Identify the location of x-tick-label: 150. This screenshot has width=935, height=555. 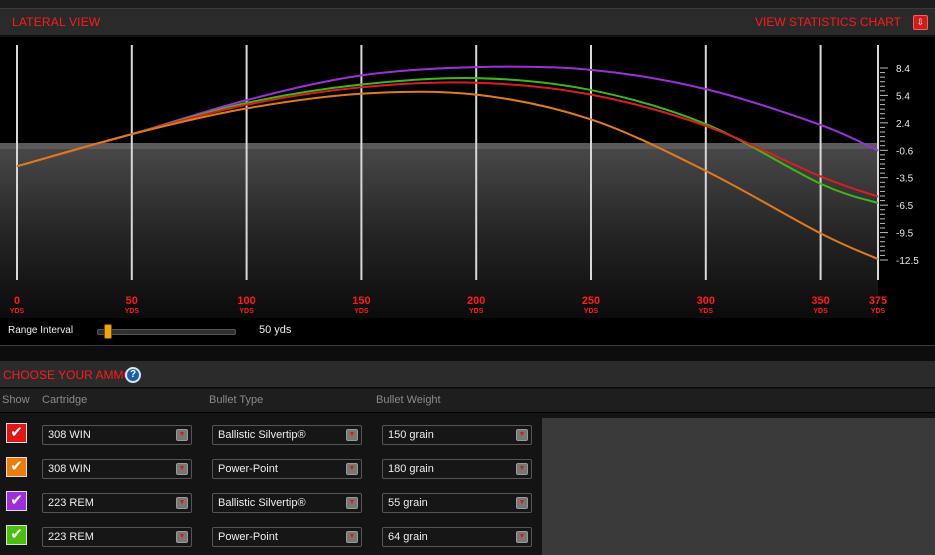
(361, 301).